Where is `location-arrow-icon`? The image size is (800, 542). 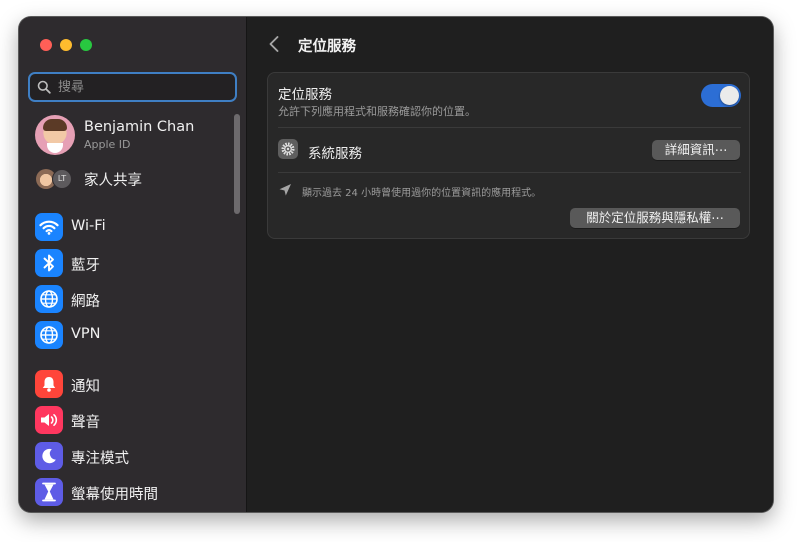 location-arrow-icon is located at coordinates (285, 190).